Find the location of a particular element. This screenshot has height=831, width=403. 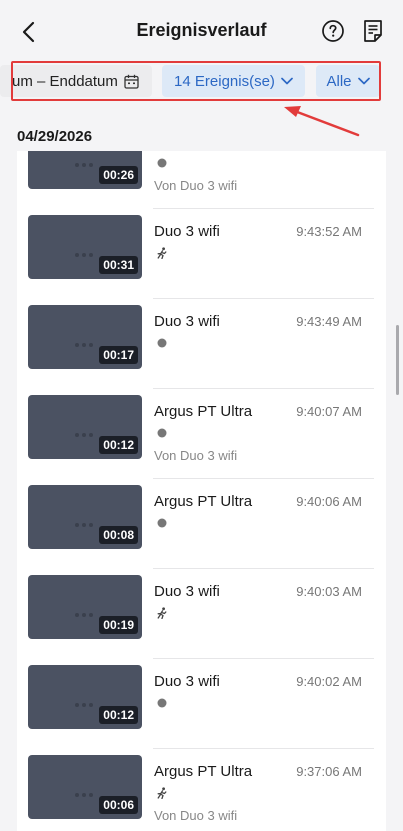

event-count-filter: 14 Ereignis(se) is located at coordinates (233, 81).